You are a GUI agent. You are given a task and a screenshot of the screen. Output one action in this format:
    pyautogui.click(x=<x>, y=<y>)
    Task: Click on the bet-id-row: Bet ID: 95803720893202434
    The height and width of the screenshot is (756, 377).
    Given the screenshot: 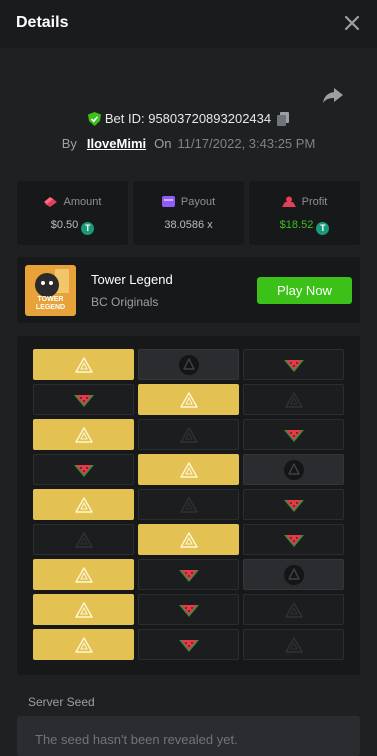 What is the action you would take?
    pyautogui.click(x=188, y=118)
    